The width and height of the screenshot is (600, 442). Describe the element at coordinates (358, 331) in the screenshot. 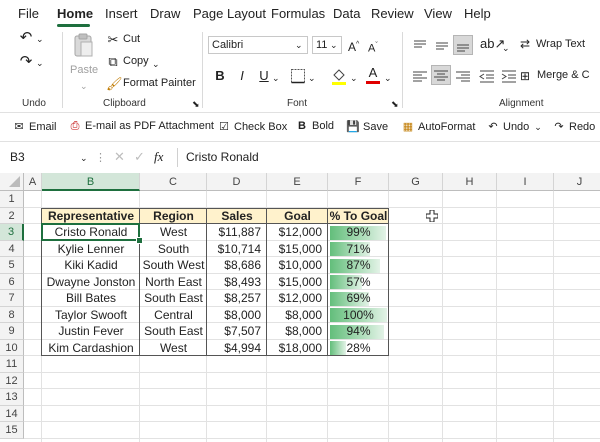

I see `table-cell-pct: 94%` at that location.